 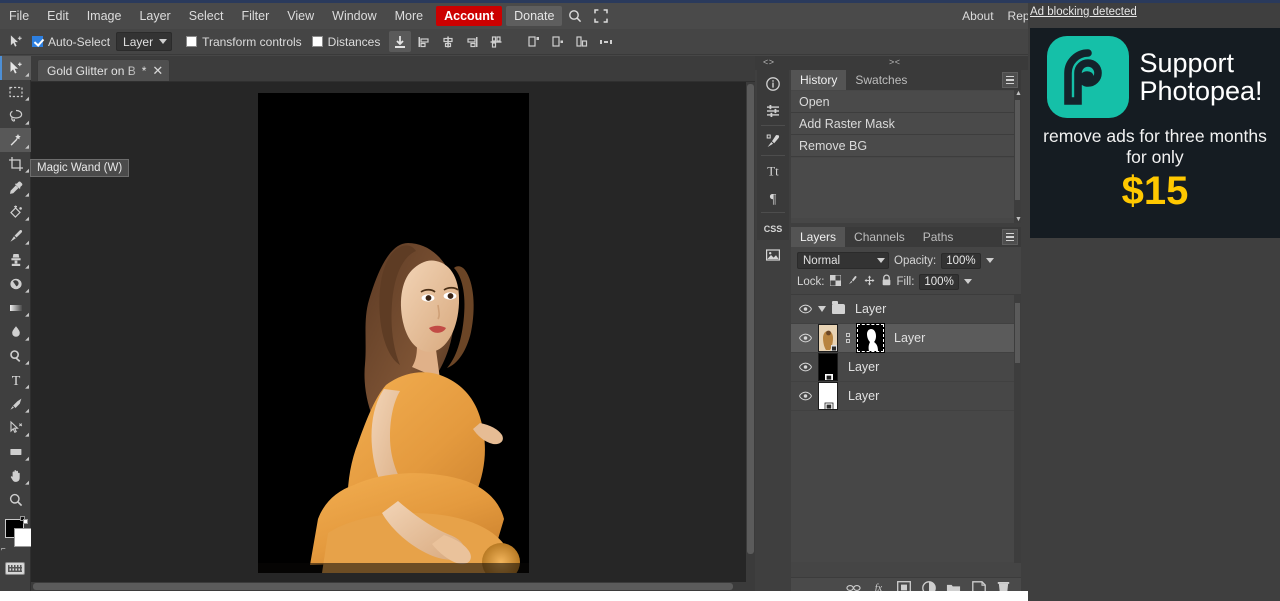 I want to click on layer-row-masked-image: Layer, so click(x=906, y=338).